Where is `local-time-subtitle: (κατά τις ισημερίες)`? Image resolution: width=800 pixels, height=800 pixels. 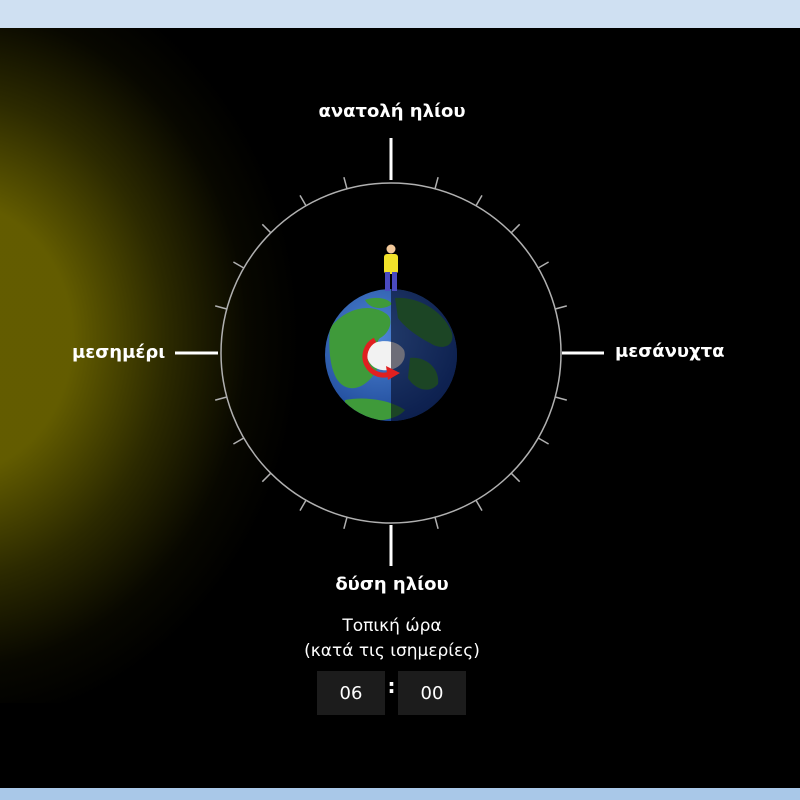 local-time-subtitle: (κατά τις ισημερίες) is located at coordinates (392, 651).